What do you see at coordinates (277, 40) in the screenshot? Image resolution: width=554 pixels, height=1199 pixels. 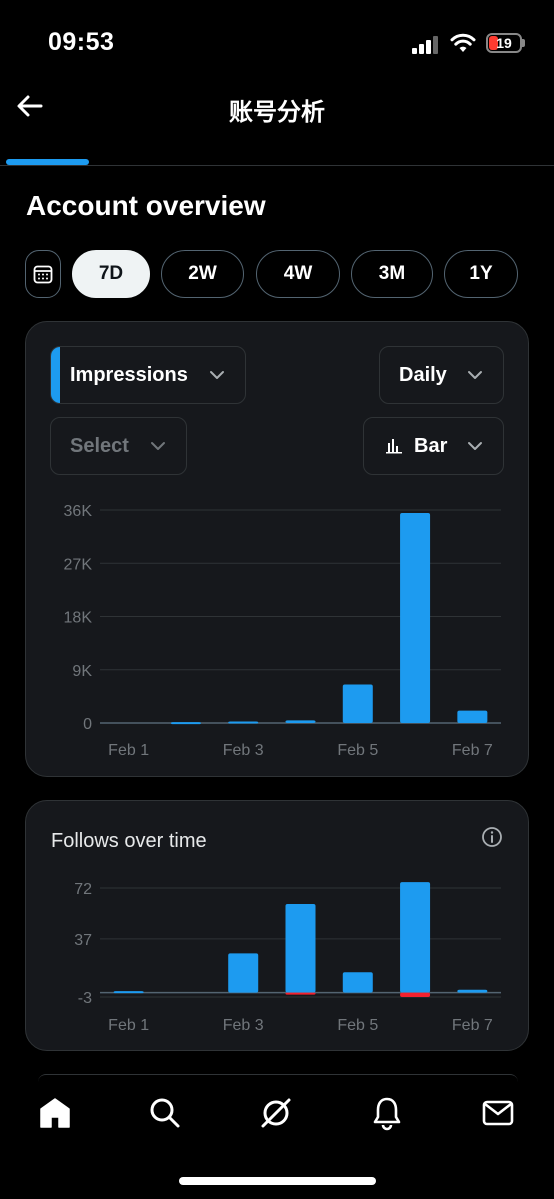 I see `status-bar: 09:53 19` at bounding box center [277, 40].